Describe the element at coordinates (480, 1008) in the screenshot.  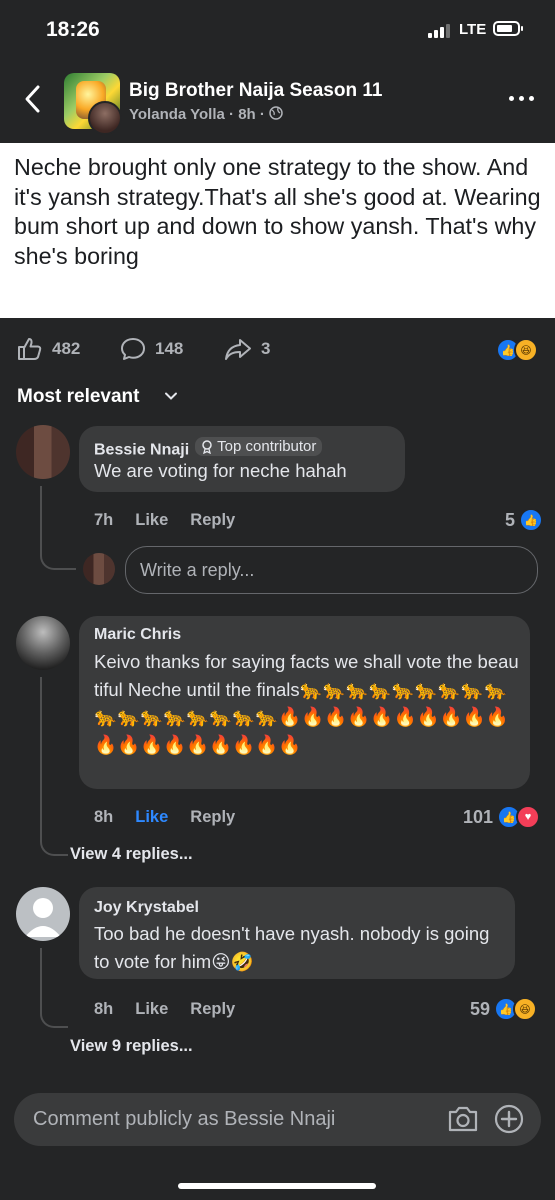
I see `reaction-count: 59` at that location.